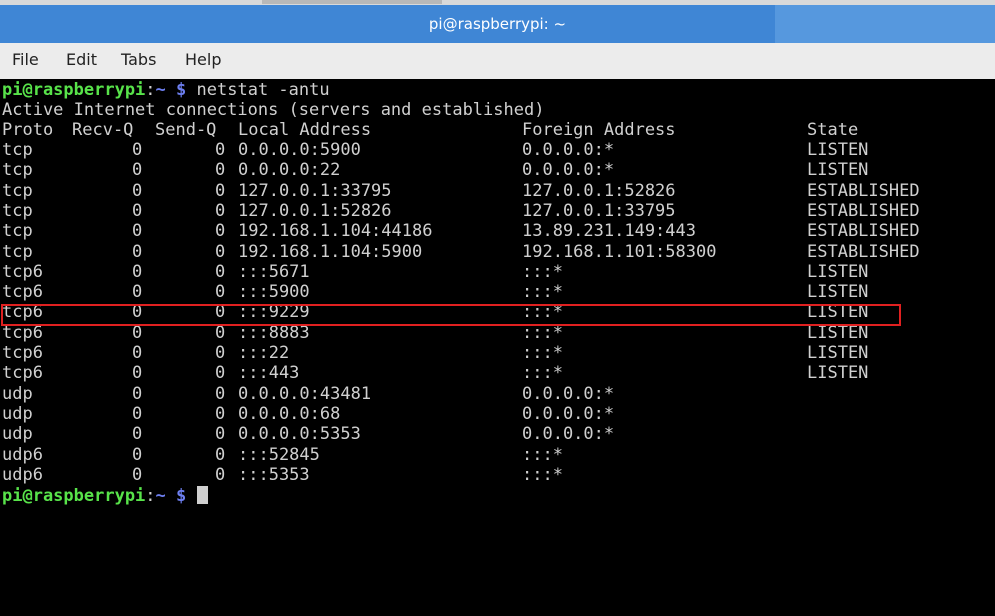 The image size is (995, 616). I want to click on cell-foreign: 13.89.231.149:443, so click(609, 231).